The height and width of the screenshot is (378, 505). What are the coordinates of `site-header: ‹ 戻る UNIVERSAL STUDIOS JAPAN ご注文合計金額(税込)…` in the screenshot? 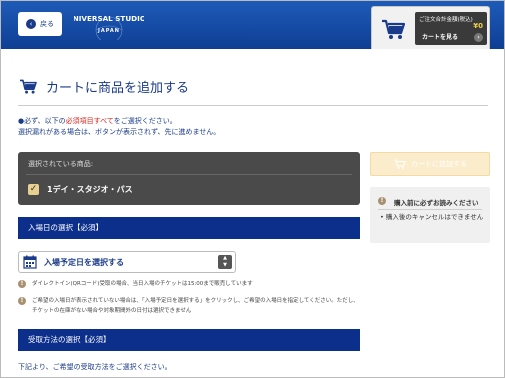 It's located at (252, 25).